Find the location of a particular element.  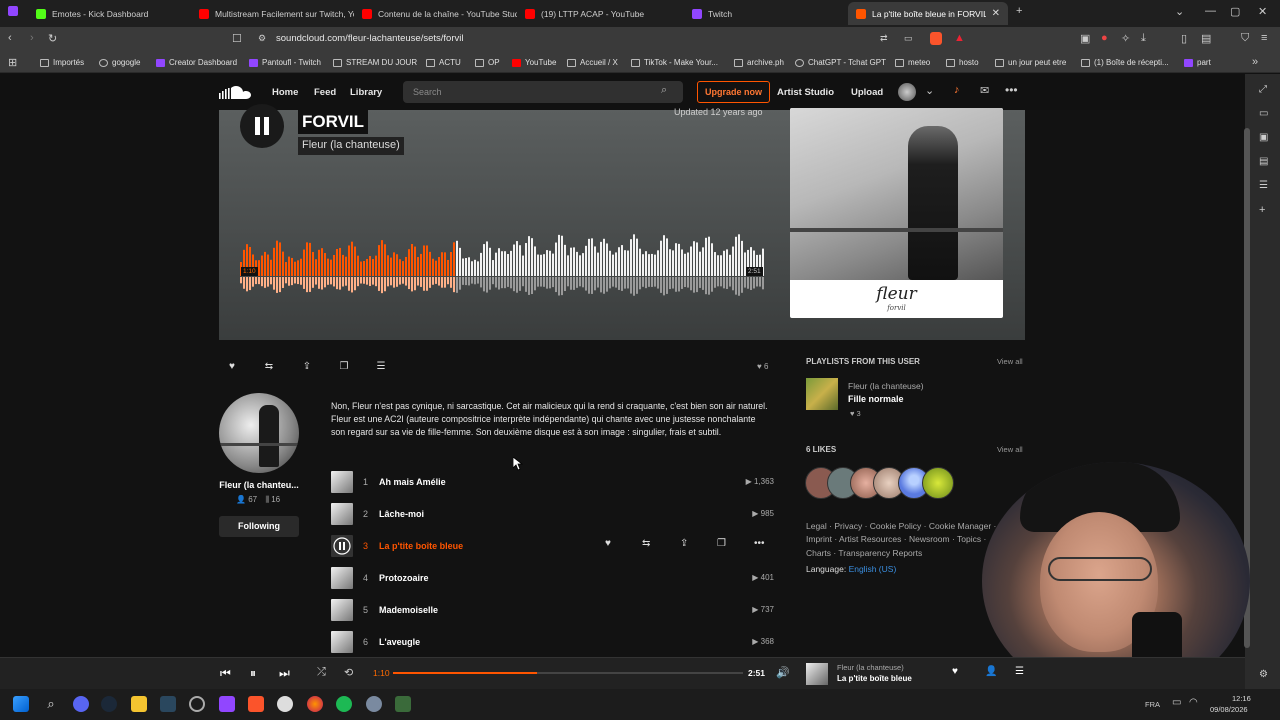

clock-date: 09/08/2026 is located at coordinates (1229, 709).